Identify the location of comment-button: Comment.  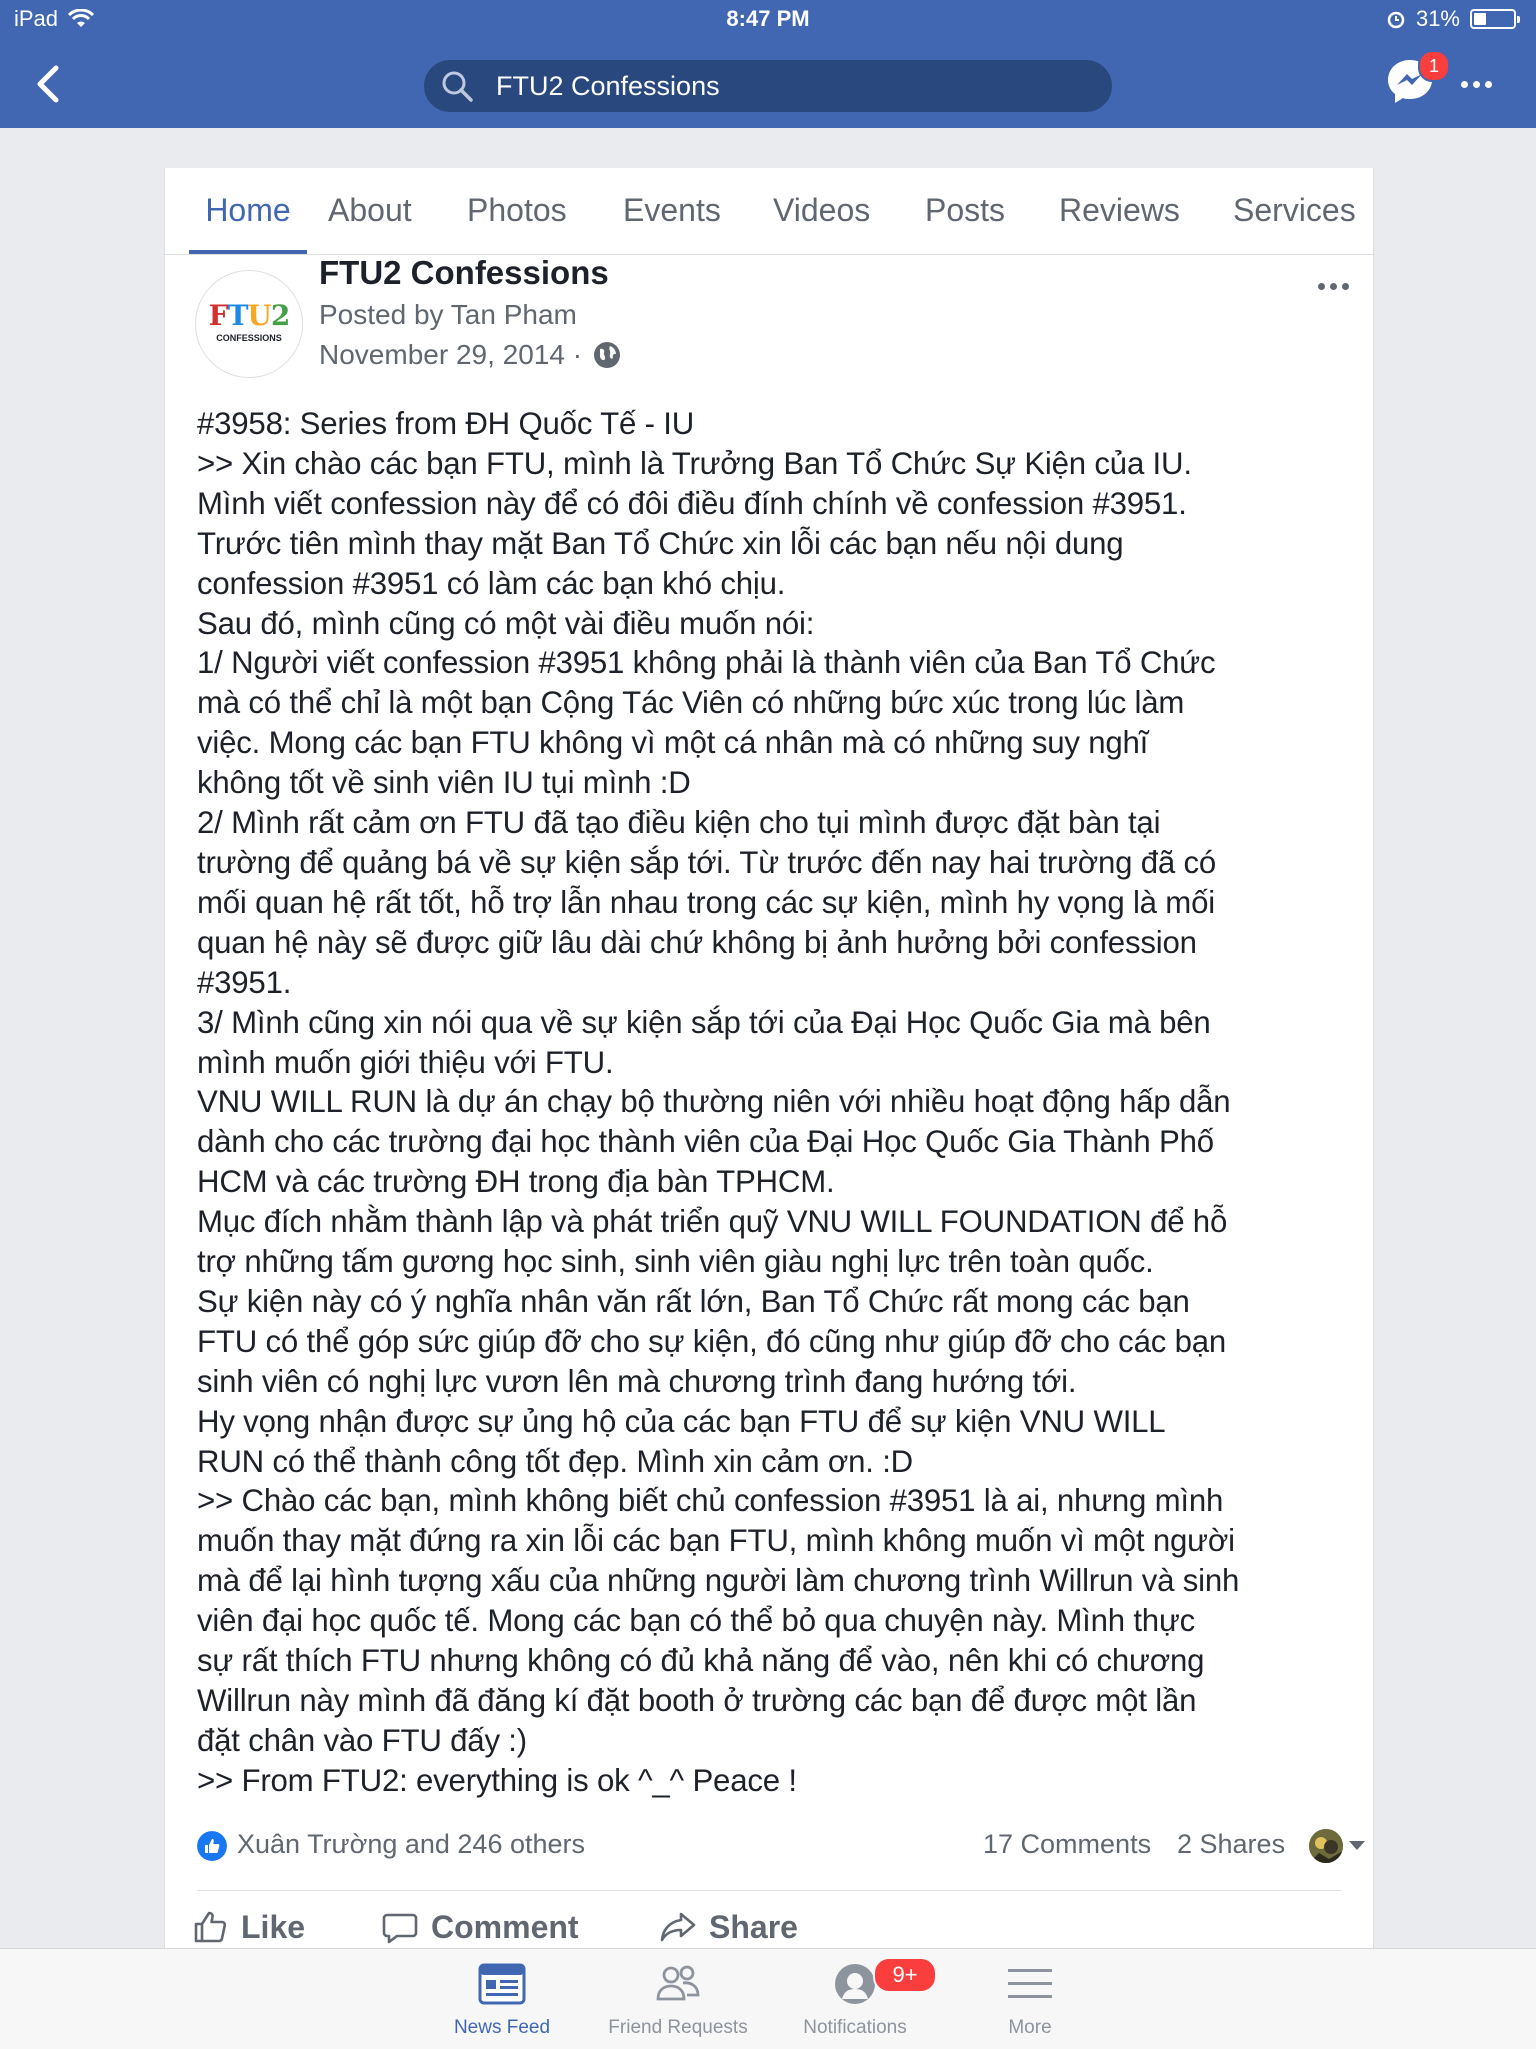
(480, 1927).